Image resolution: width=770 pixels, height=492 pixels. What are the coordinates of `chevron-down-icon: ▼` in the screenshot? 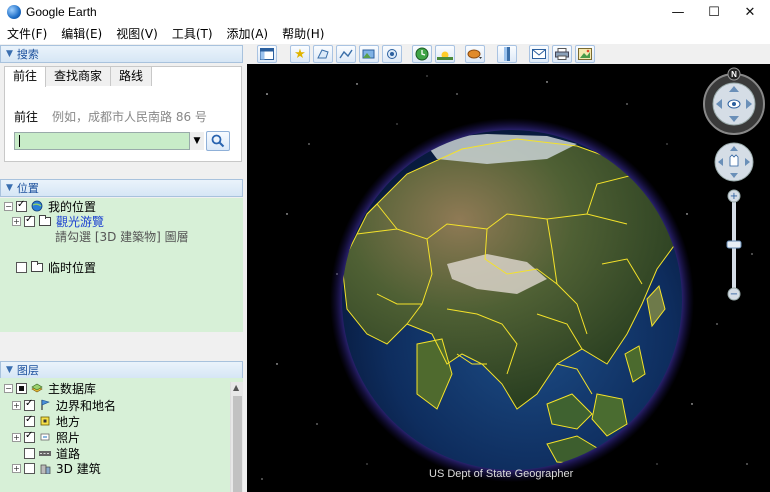 It's located at (197, 141).